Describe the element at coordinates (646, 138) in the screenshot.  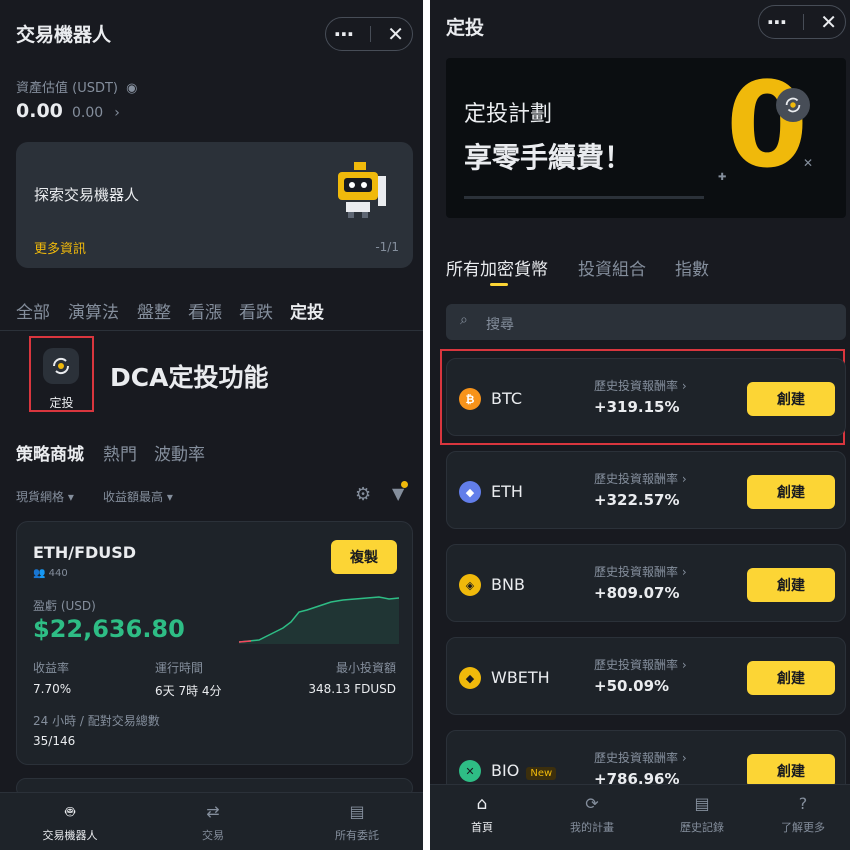
I see `promo-banner: 定投計劃 享零手續費！ 0 ✕ ✚` at that location.